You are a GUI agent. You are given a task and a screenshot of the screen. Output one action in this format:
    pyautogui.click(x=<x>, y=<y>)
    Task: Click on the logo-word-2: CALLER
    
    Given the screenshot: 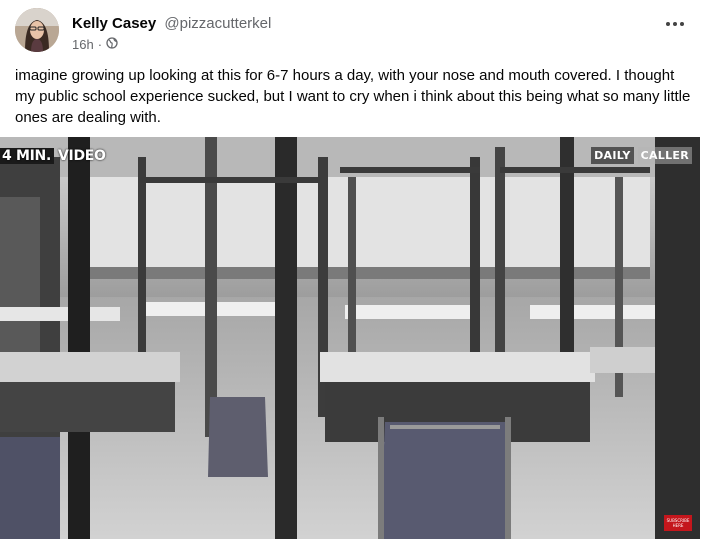 What is the action you would take?
    pyautogui.click(x=664, y=155)
    